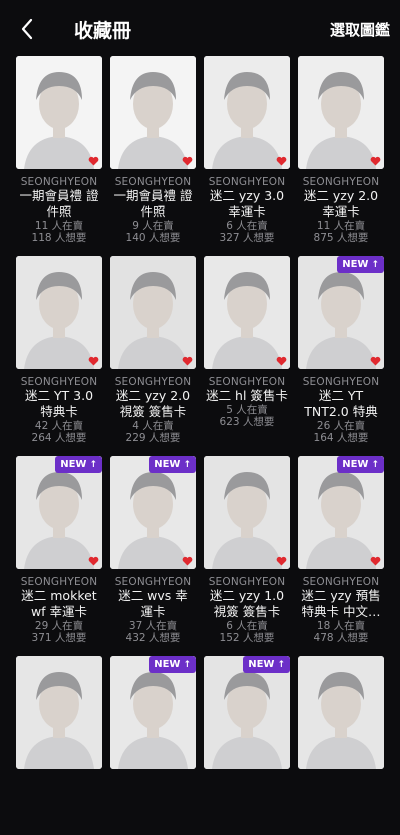 The image size is (400, 835). What do you see at coordinates (103, 31) in the screenshot?
I see `page-title: 收藏冊` at bounding box center [103, 31].